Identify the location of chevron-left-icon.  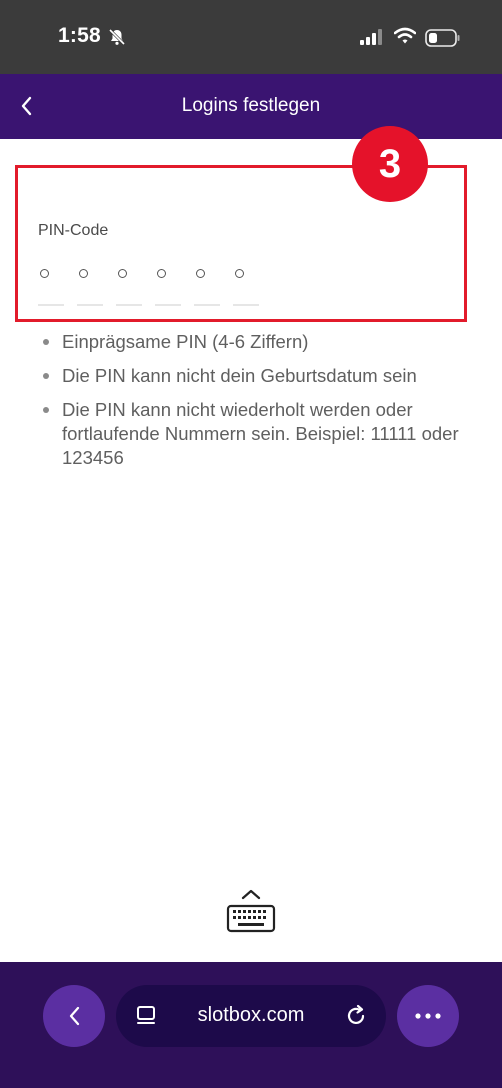
(74, 1016).